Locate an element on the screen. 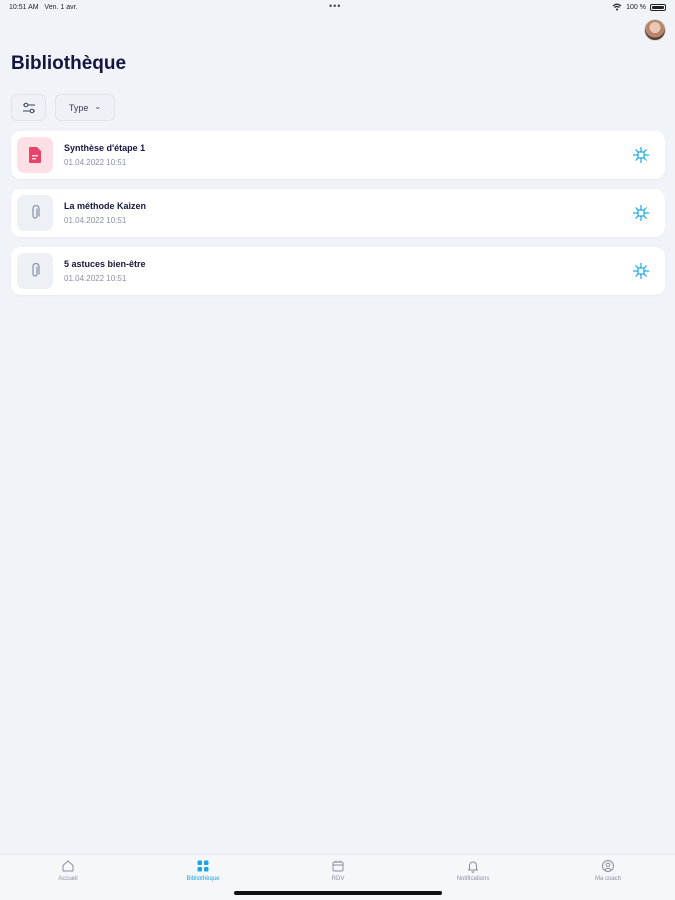 Image resolution: width=675 pixels, height=900 pixels. tab-bibliotheque: Bibliothèque is located at coordinates (203, 870).